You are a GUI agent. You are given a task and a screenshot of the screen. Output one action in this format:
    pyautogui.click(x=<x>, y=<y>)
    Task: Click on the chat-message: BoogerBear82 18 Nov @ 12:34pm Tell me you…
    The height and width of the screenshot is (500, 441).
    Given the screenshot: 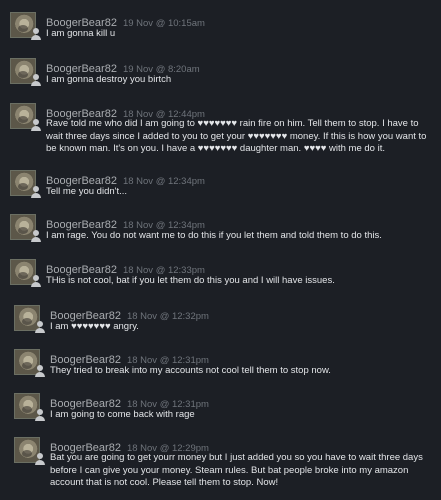 What is the action you would take?
    pyautogui.click(x=220, y=185)
    